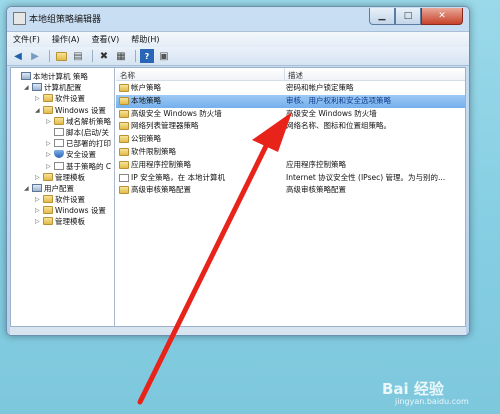 Image resolution: width=500 pixels, height=414 pixels. What do you see at coordinates (59, 154) in the screenshot?
I see `security-shield-icon: shield` at bounding box center [59, 154].